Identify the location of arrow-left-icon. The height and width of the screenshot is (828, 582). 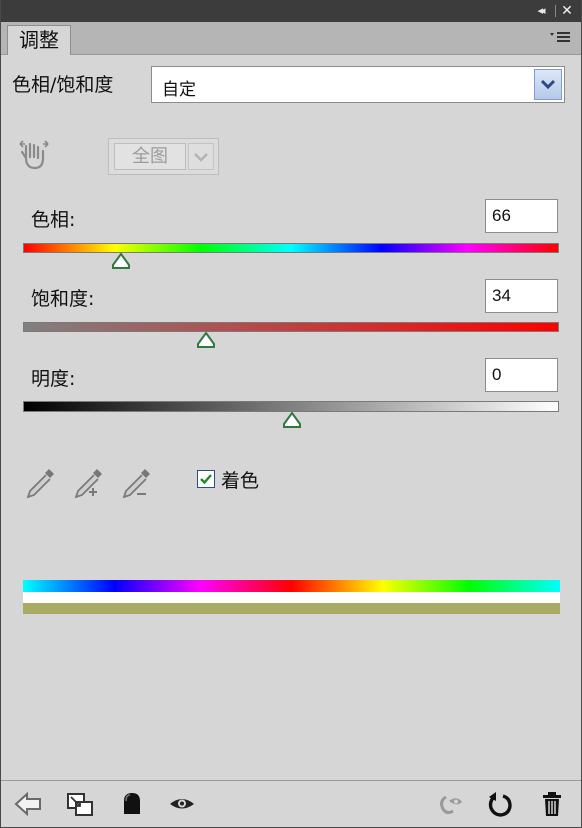
(28, 804).